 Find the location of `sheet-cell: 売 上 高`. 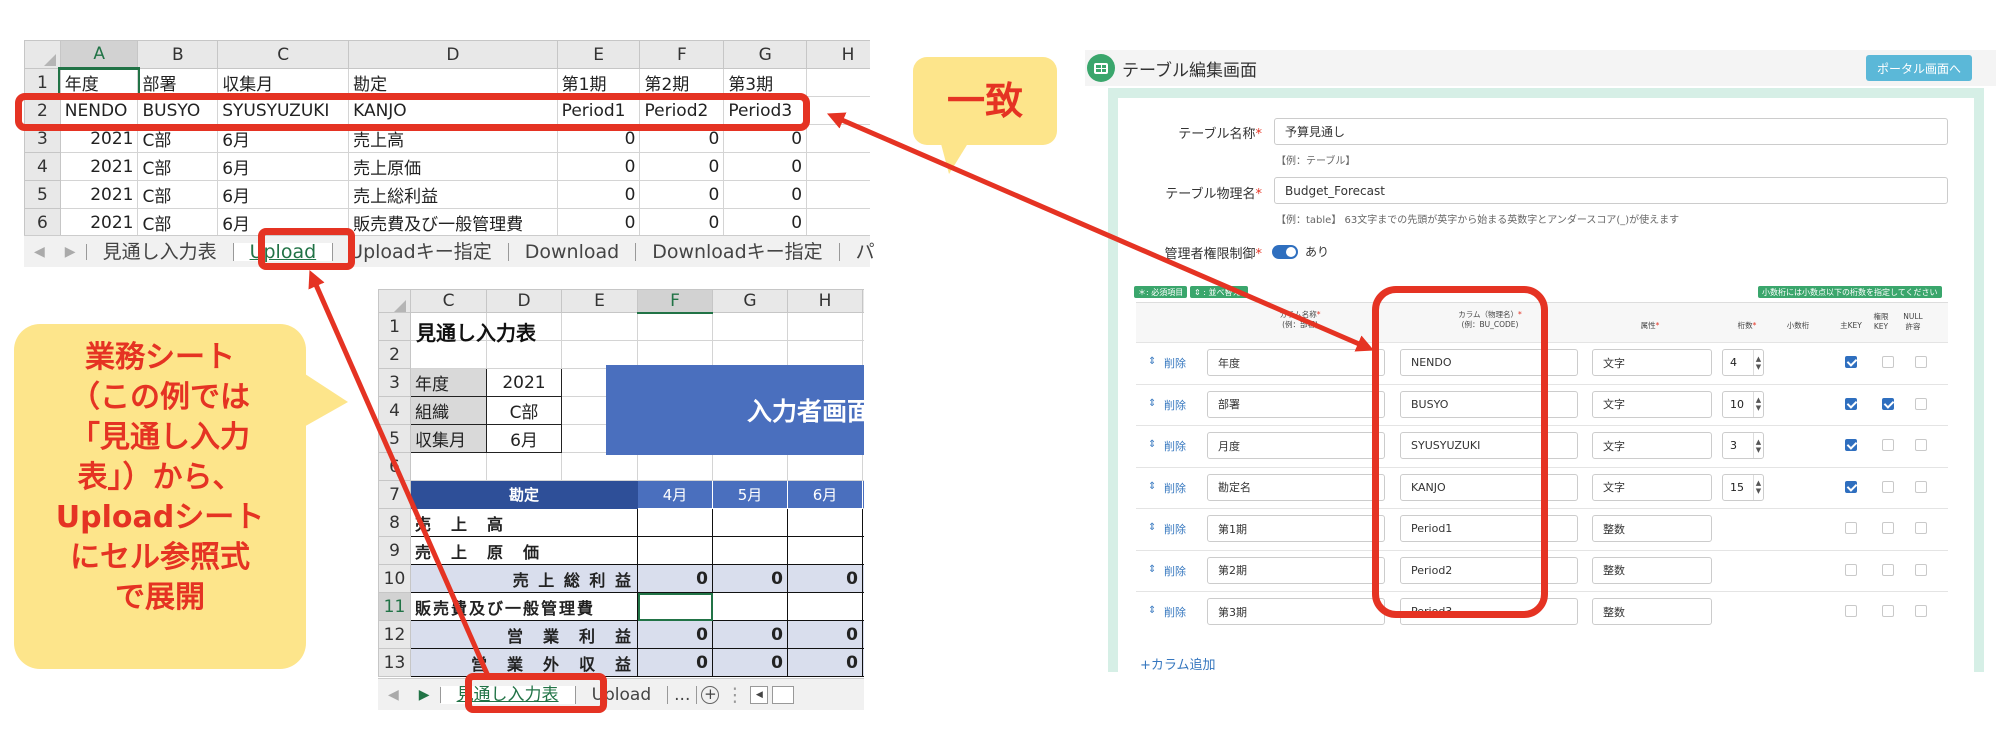

sheet-cell: 売 上 高 is located at coordinates (524, 522).